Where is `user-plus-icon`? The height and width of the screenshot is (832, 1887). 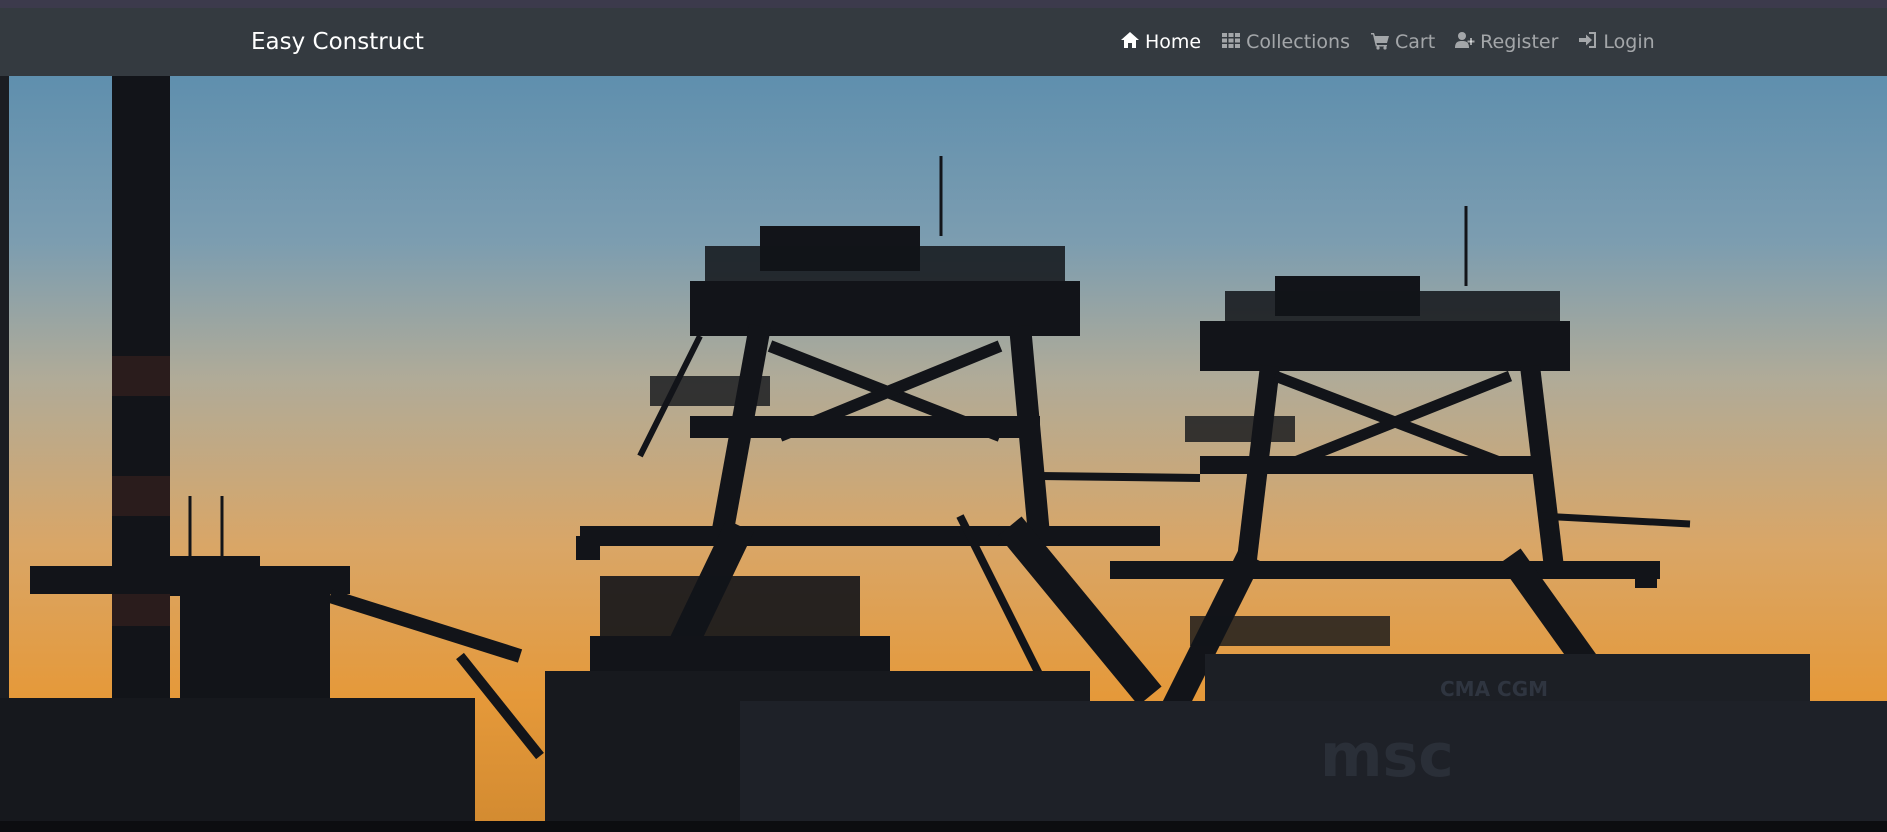
user-plus-icon is located at coordinates (1467, 42).